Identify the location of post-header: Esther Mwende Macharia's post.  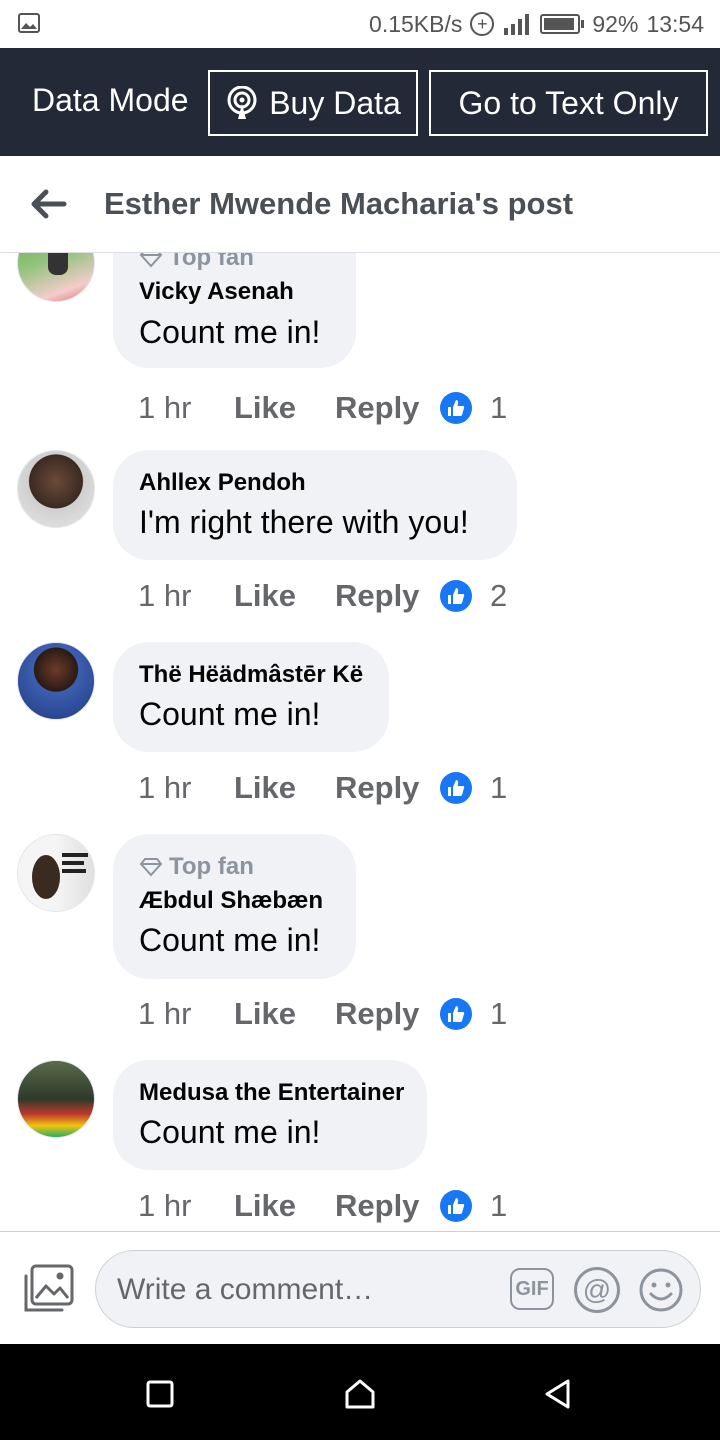
(360, 204).